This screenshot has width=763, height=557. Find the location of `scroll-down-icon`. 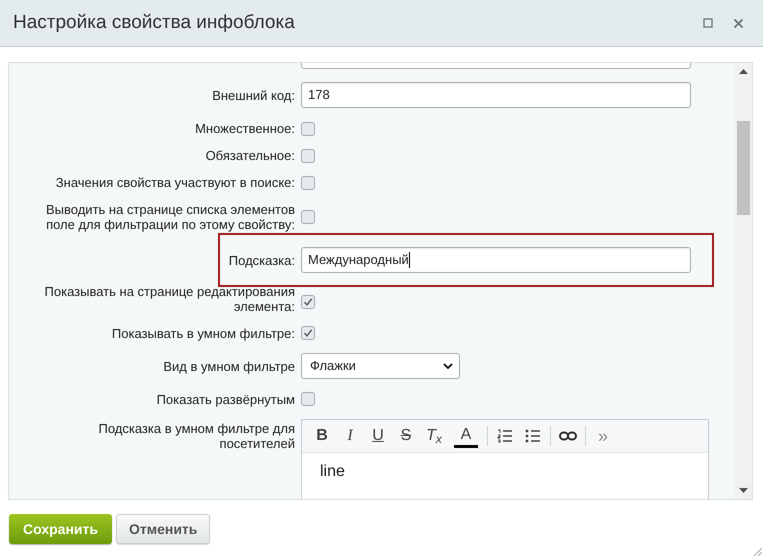

scroll-down-icon is located at coordinates (743, 490).